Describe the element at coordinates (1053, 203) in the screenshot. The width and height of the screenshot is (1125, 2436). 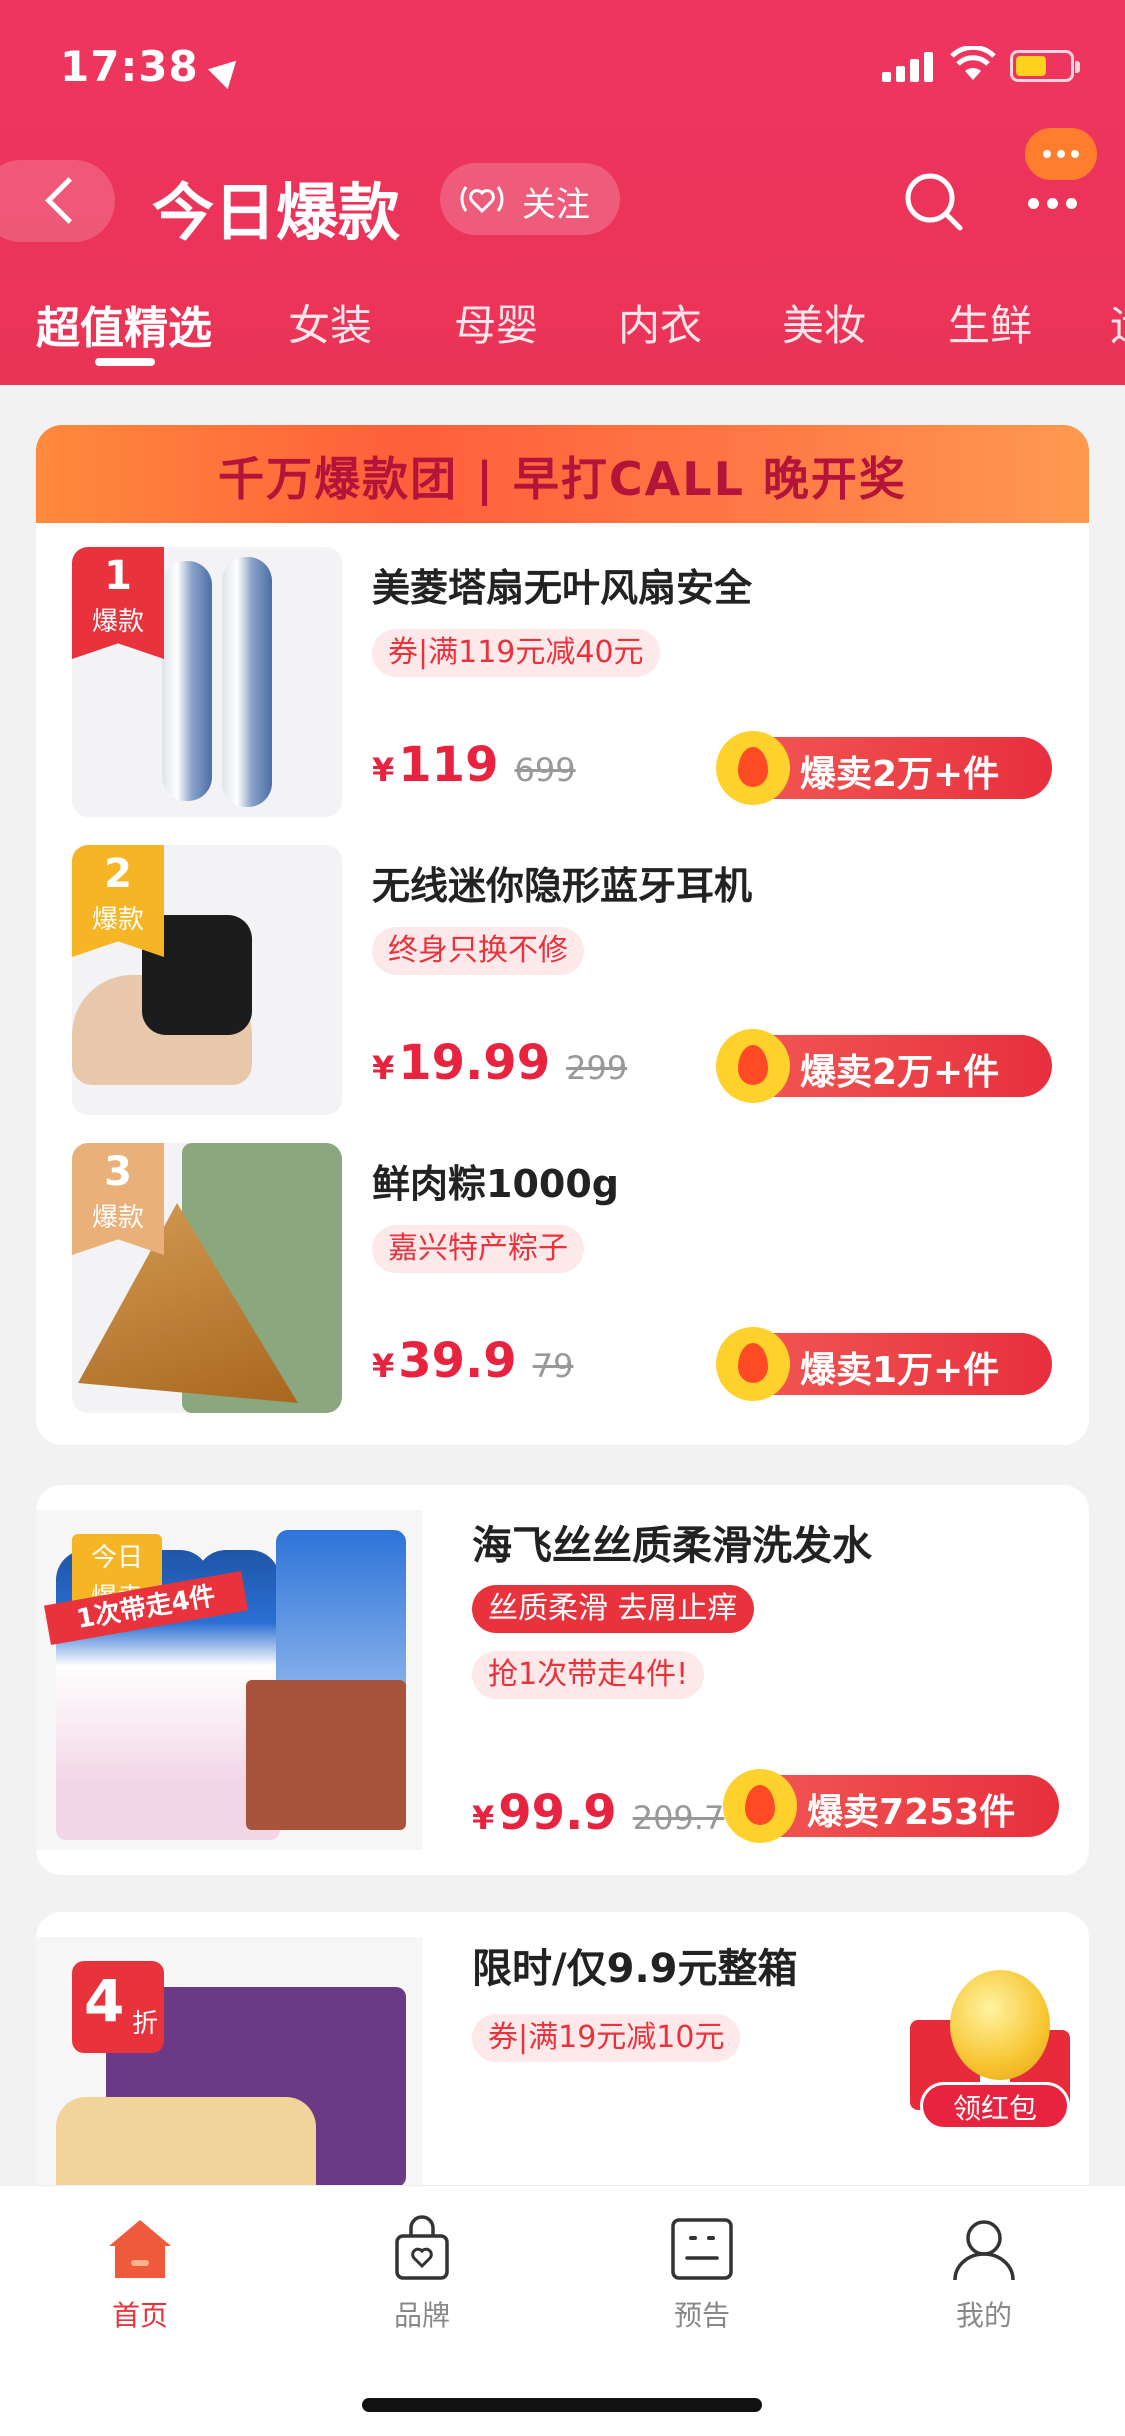
I see `more-menu-icon` at that location.